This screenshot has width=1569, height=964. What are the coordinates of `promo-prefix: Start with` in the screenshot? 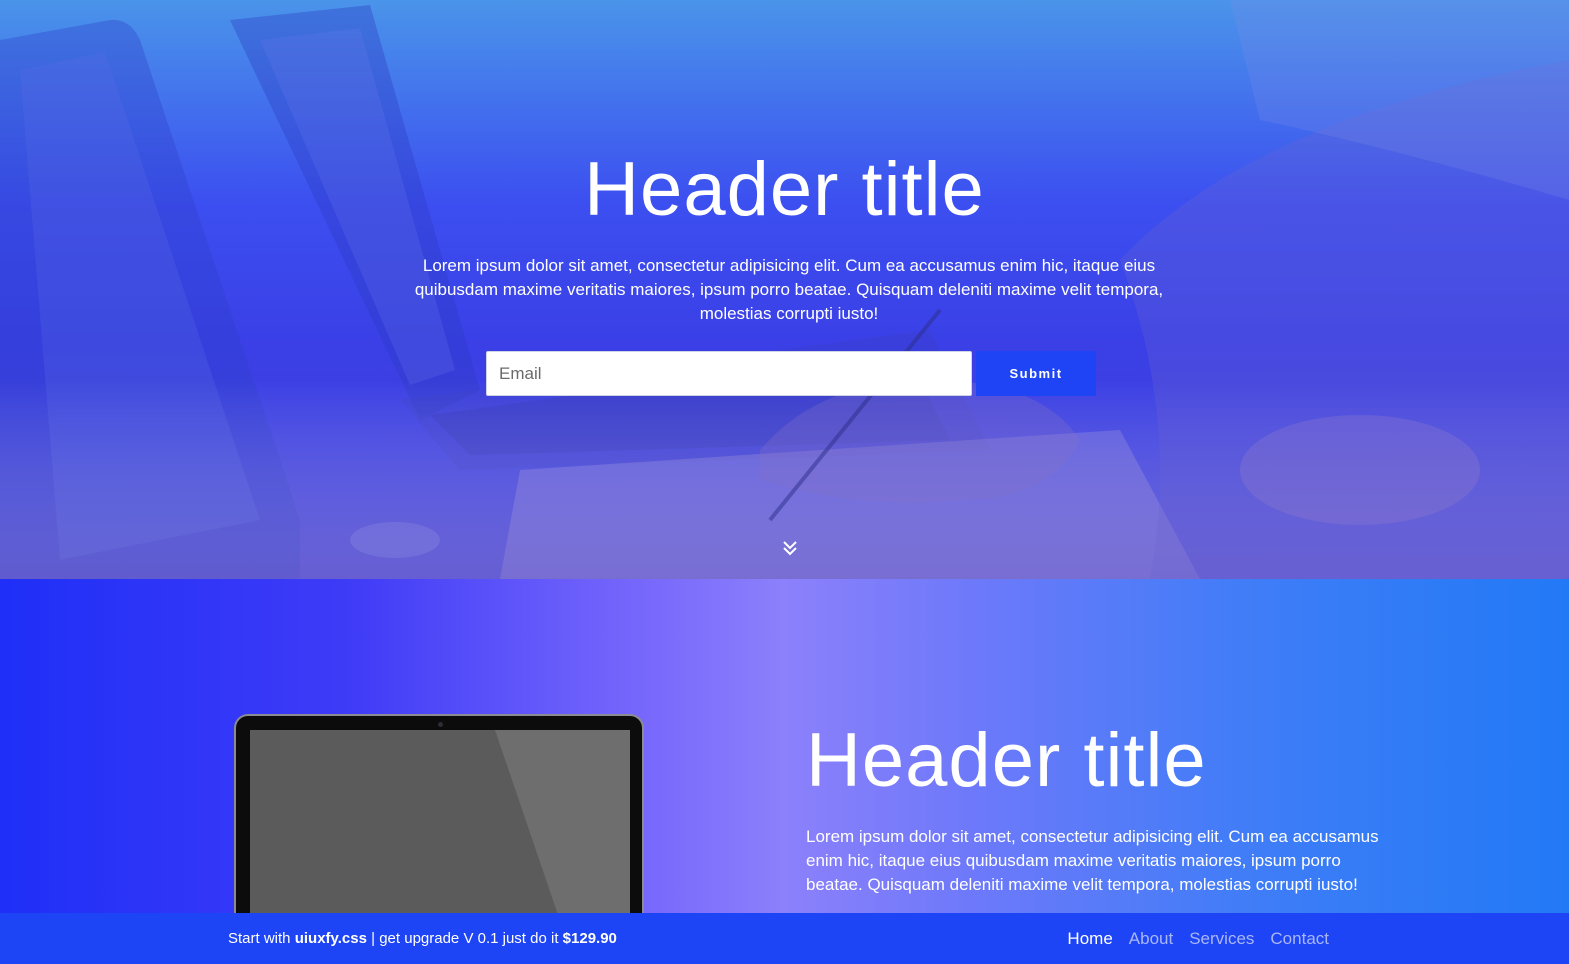 It's located at (259, 938).